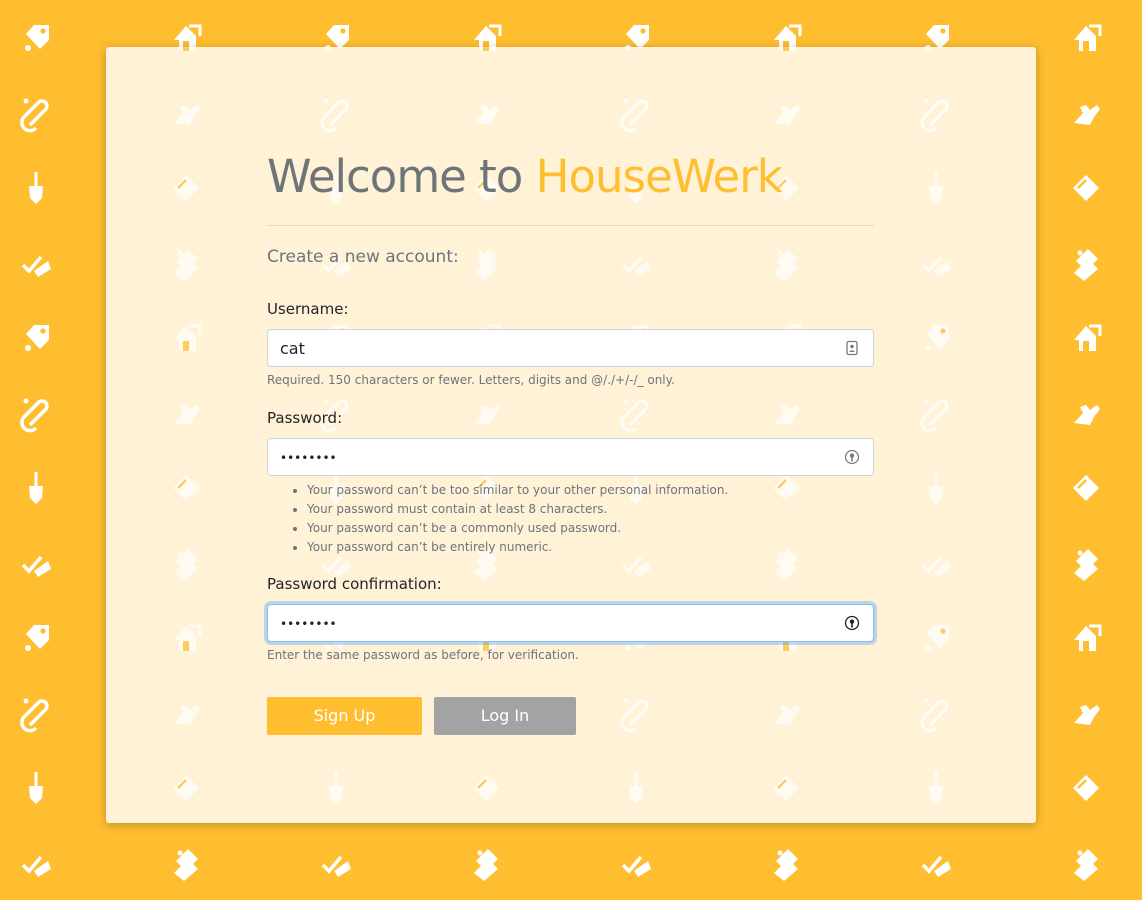  I want to click on password-confirmation-value: ••••••••, so click(308, 624).